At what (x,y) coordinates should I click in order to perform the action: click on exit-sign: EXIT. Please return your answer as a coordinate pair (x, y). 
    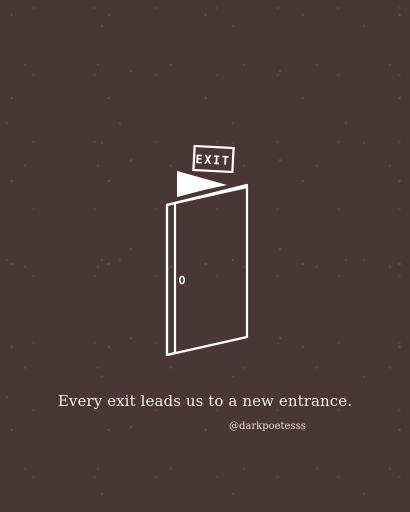
    Looking at the image, I should click on (213, 159).